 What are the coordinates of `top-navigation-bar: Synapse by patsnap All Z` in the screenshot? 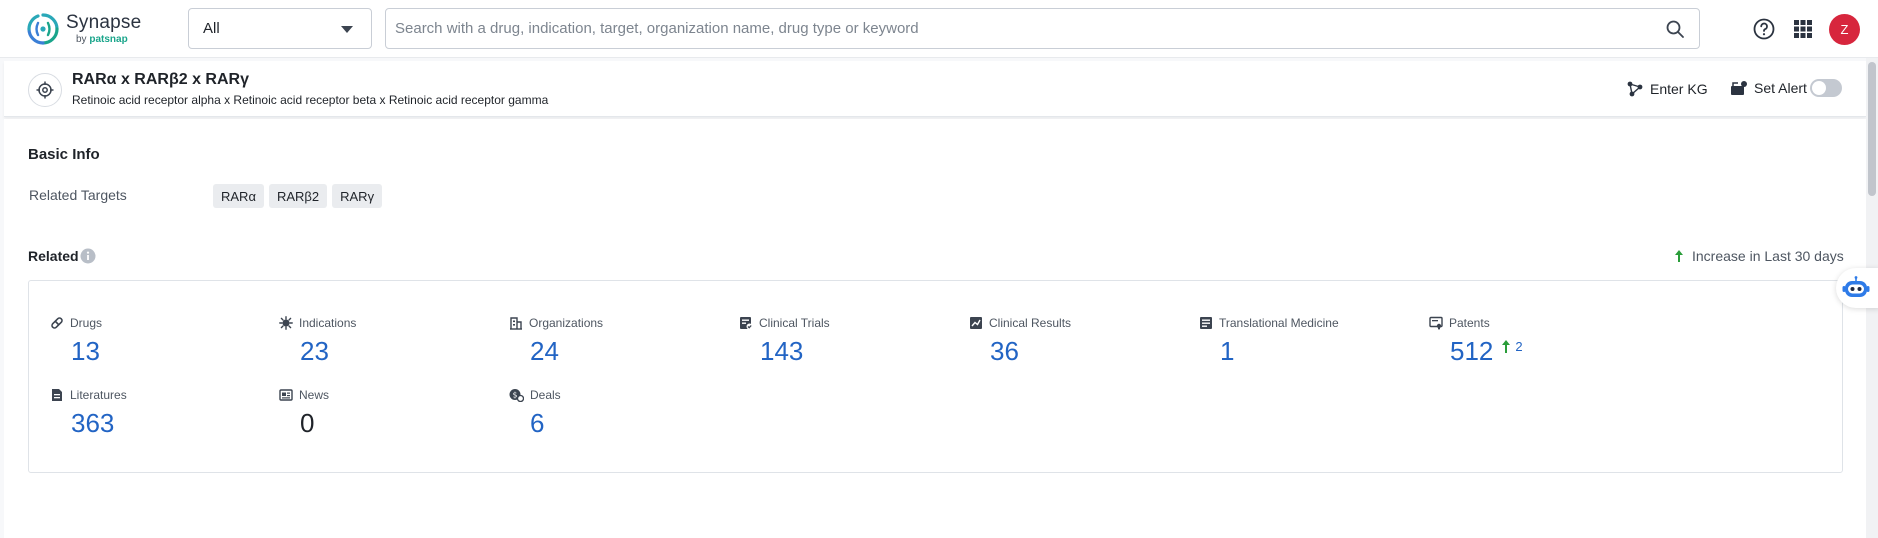 It's located at (939, 29).